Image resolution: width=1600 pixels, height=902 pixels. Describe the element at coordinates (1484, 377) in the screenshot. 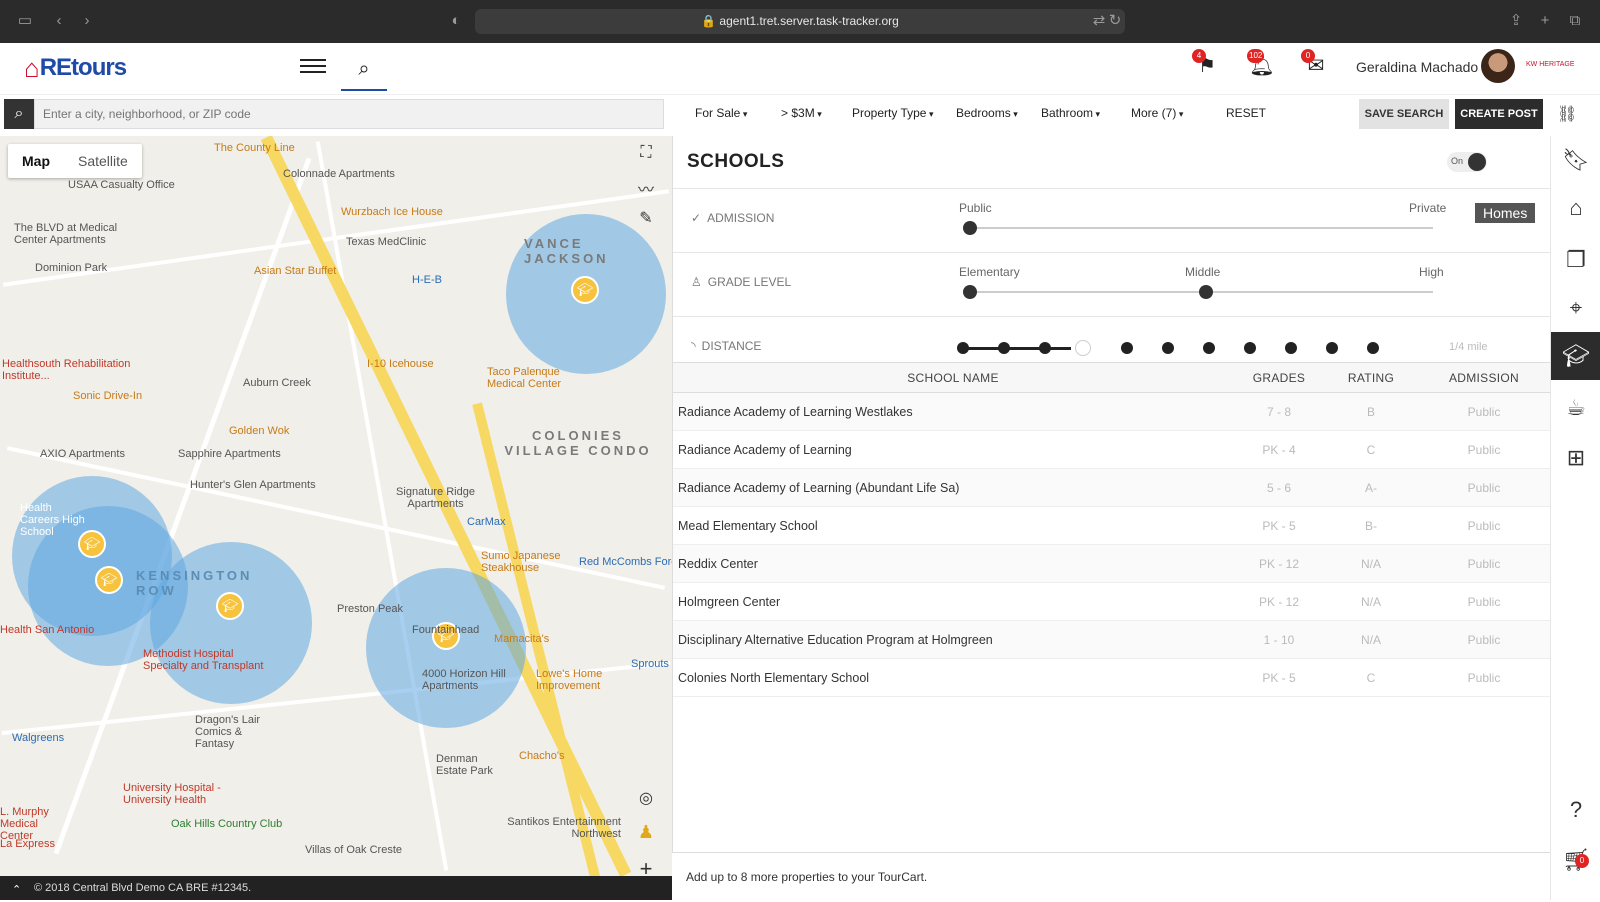

I see `column-header: ADMISSION` at that location.